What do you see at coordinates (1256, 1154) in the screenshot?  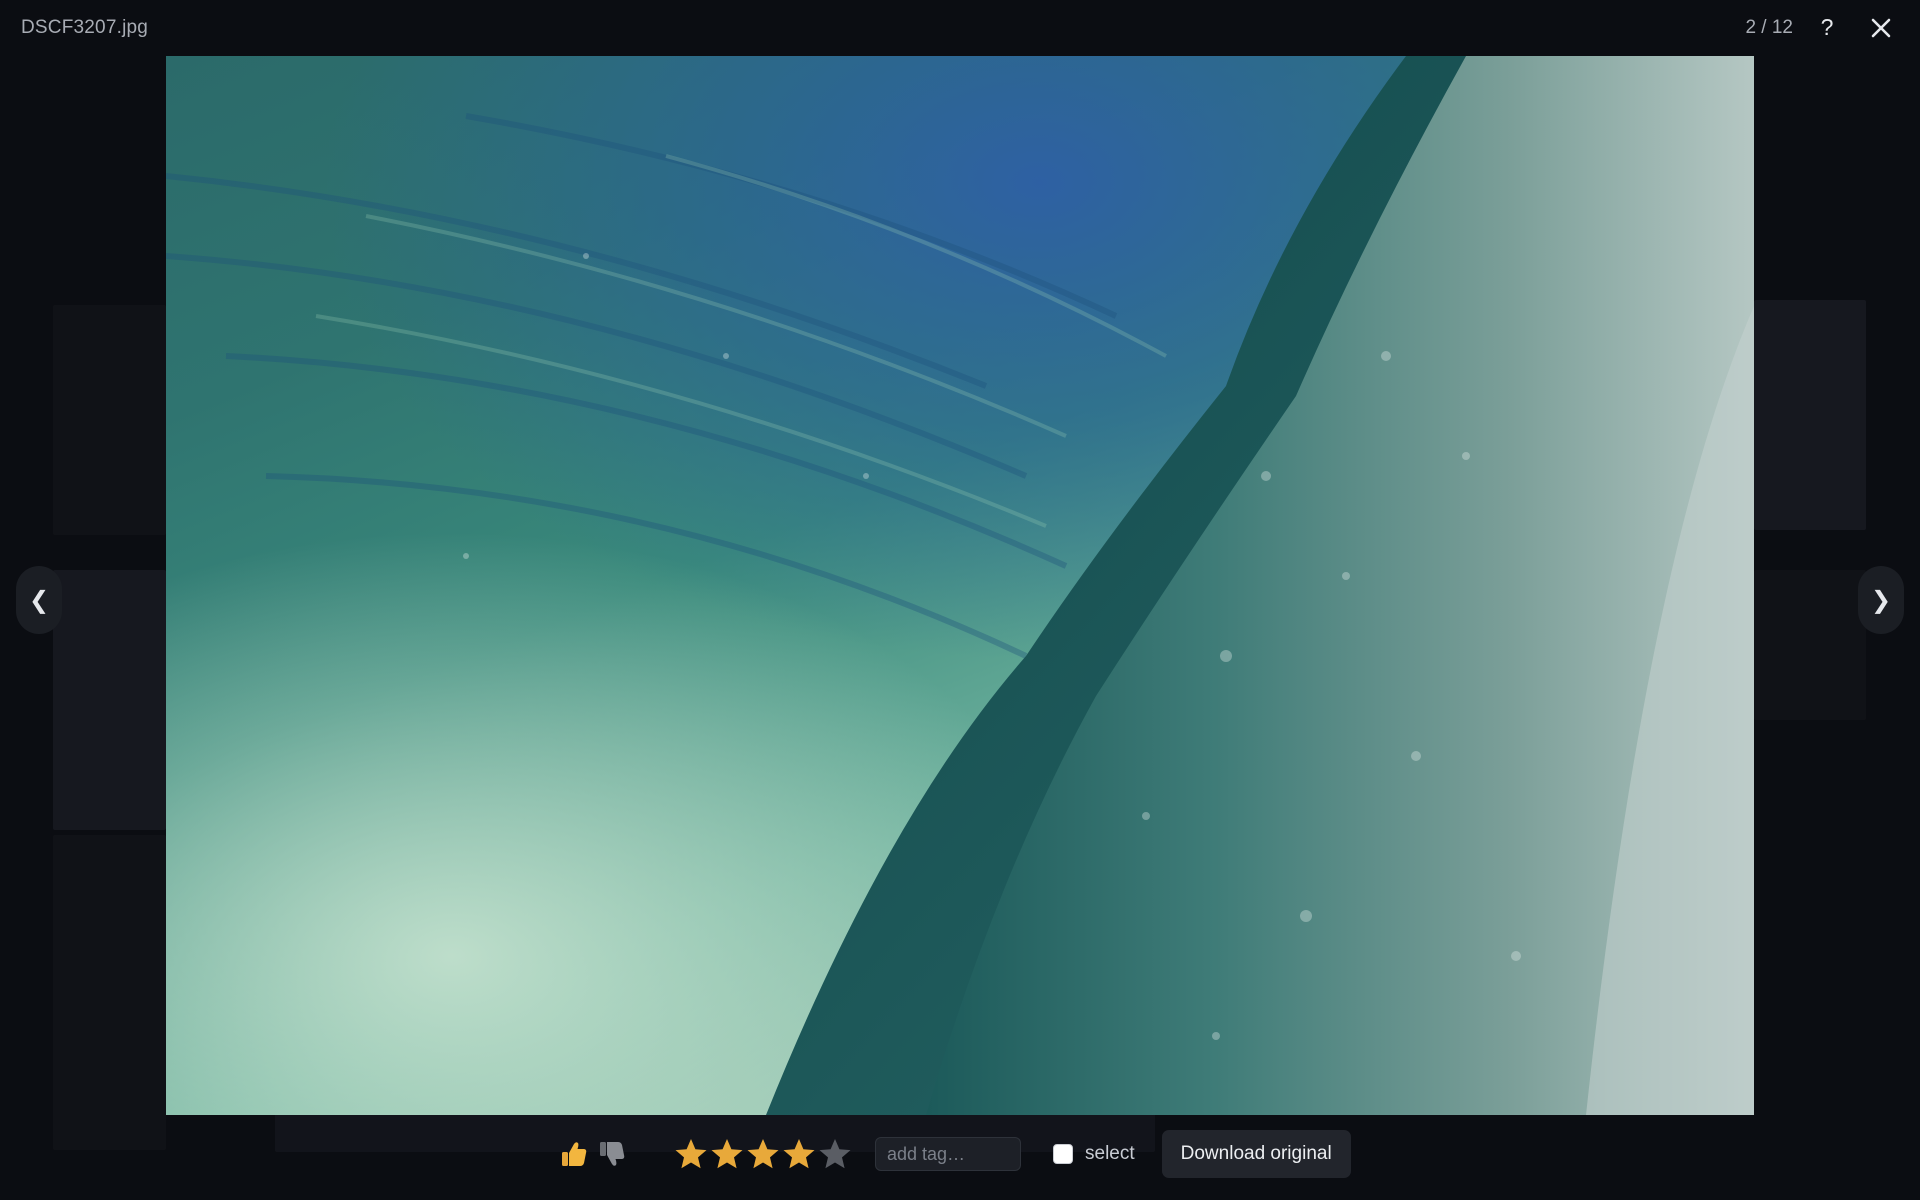 I see `download-original-button: Download original` at bounding box center [1256, 1154].